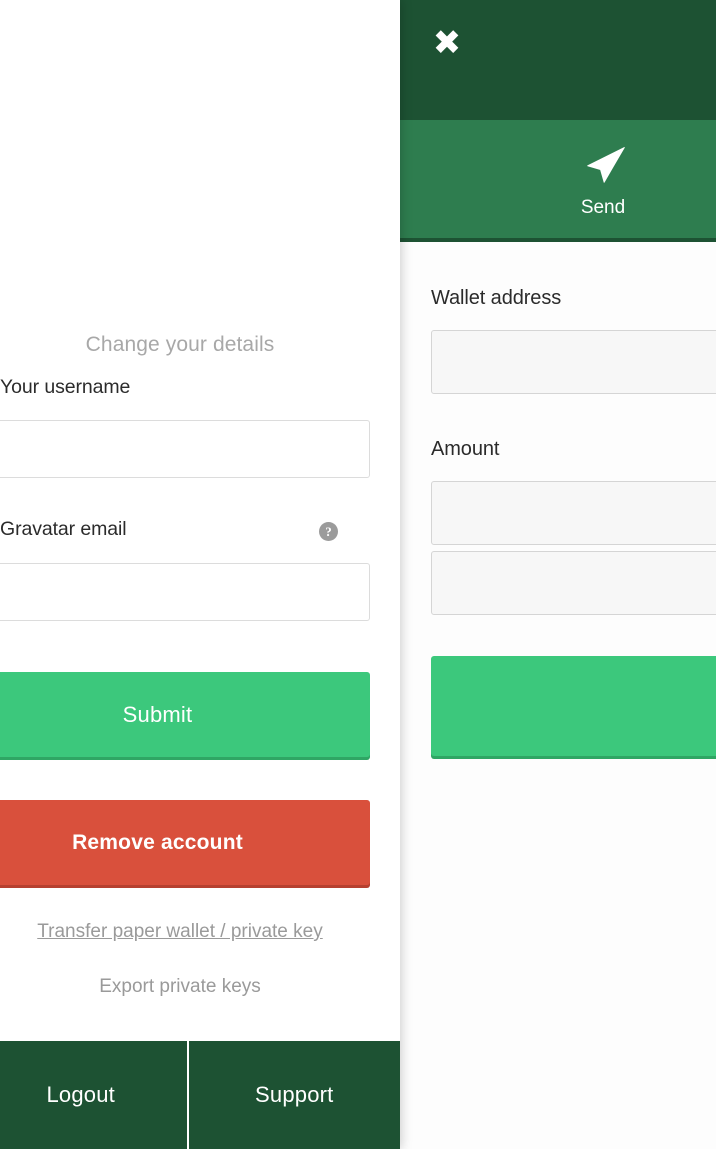 The height and width of the screenshot is (1149, 716). Describe the element at coordinates (465, 449) in the screenshot. I see `amount-label: Amount` at that location.